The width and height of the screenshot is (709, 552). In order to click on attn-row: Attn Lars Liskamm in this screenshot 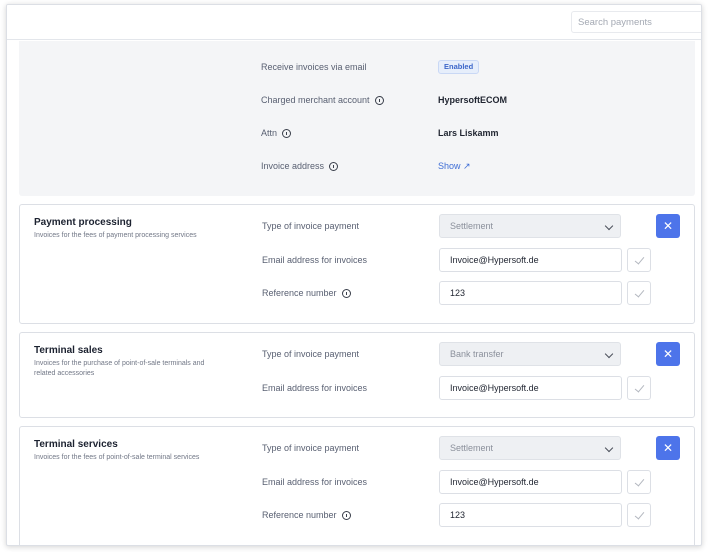, I will do `click(471, 133)`.